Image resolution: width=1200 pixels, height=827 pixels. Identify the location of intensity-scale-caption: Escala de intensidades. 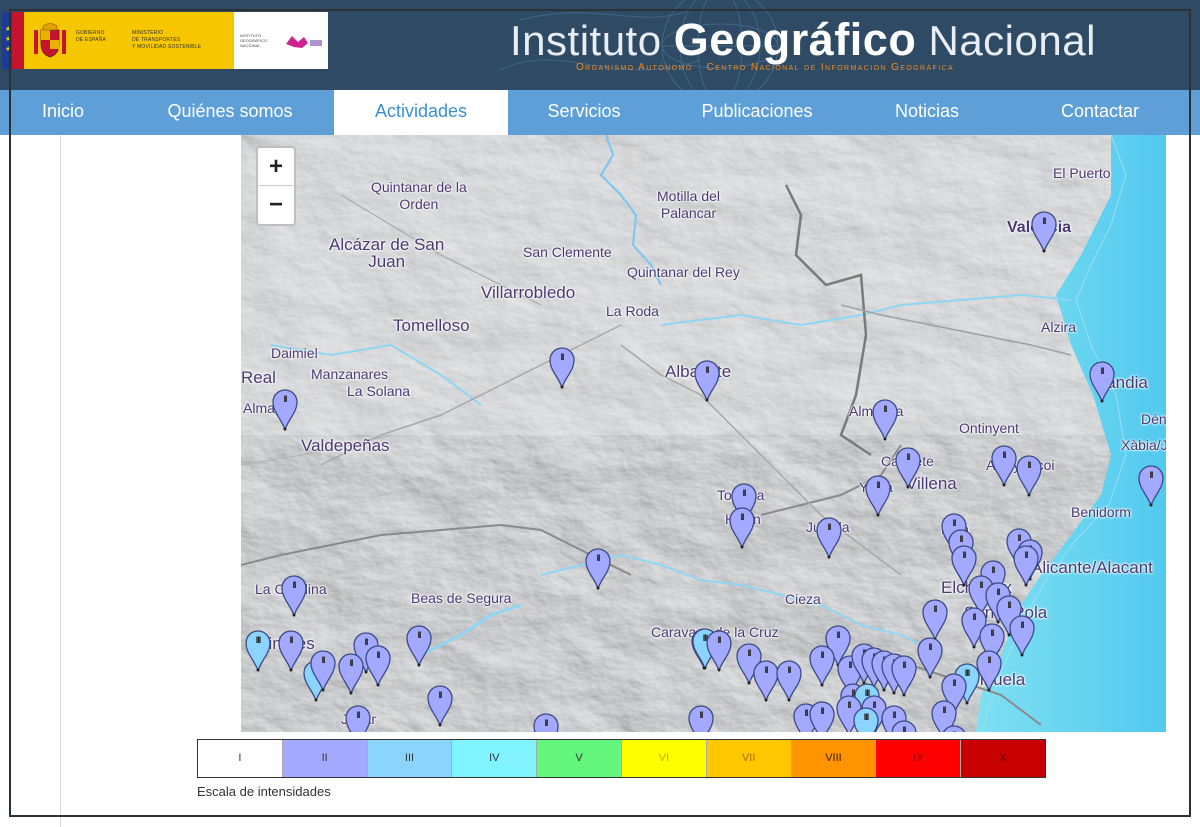
(264, 791).